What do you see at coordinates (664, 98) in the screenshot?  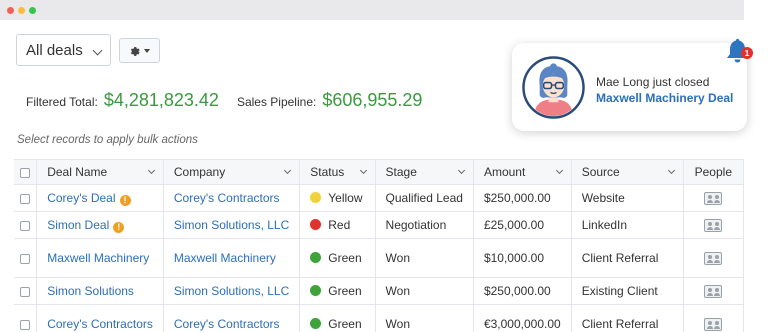 I see `notification-deal-link: Maxwell Machinery Deal` at bounding box center [664, 98].